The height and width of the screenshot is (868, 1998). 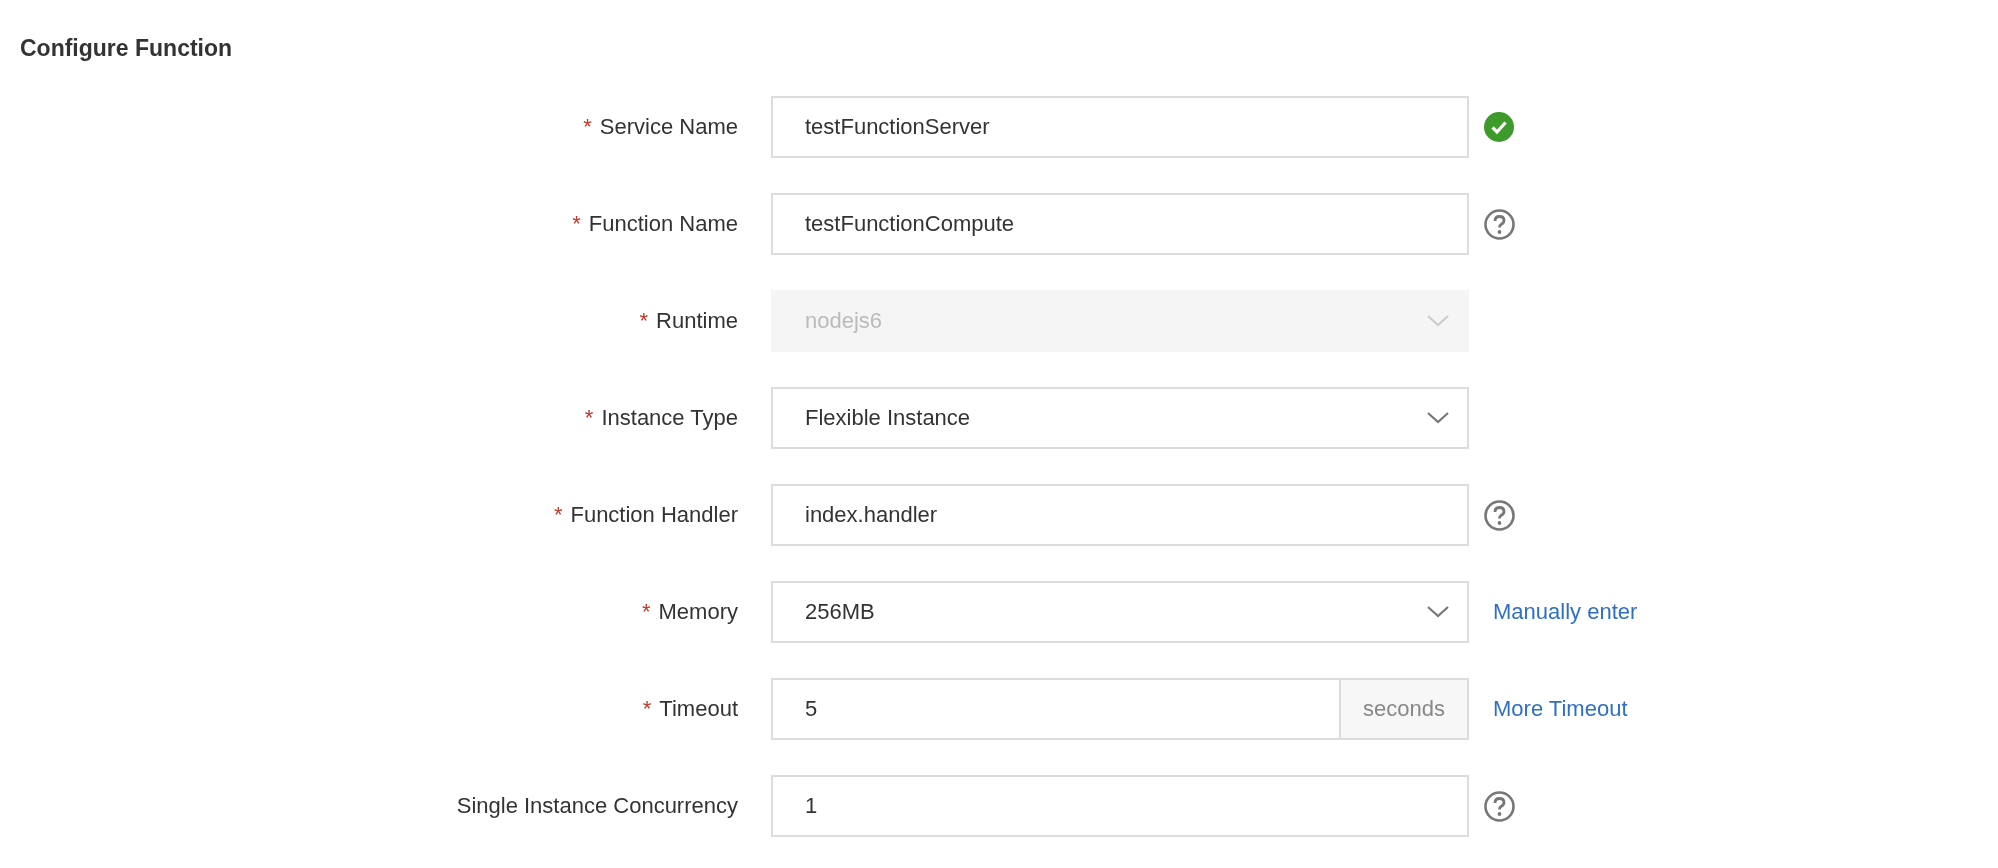 What do you see at coordinates (698, 708) in the screenshot?
I see `label-text: Timeout` at bounding box center [698, 708].